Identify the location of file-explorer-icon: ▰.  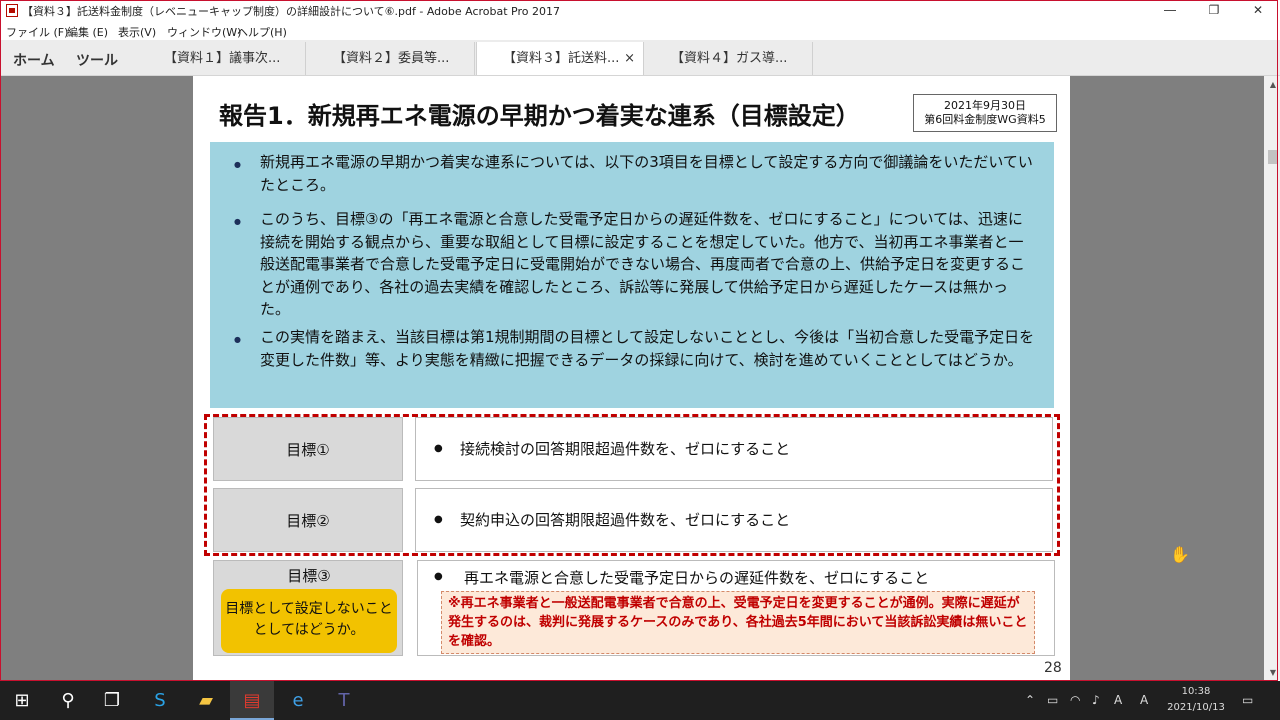
(206, 700).